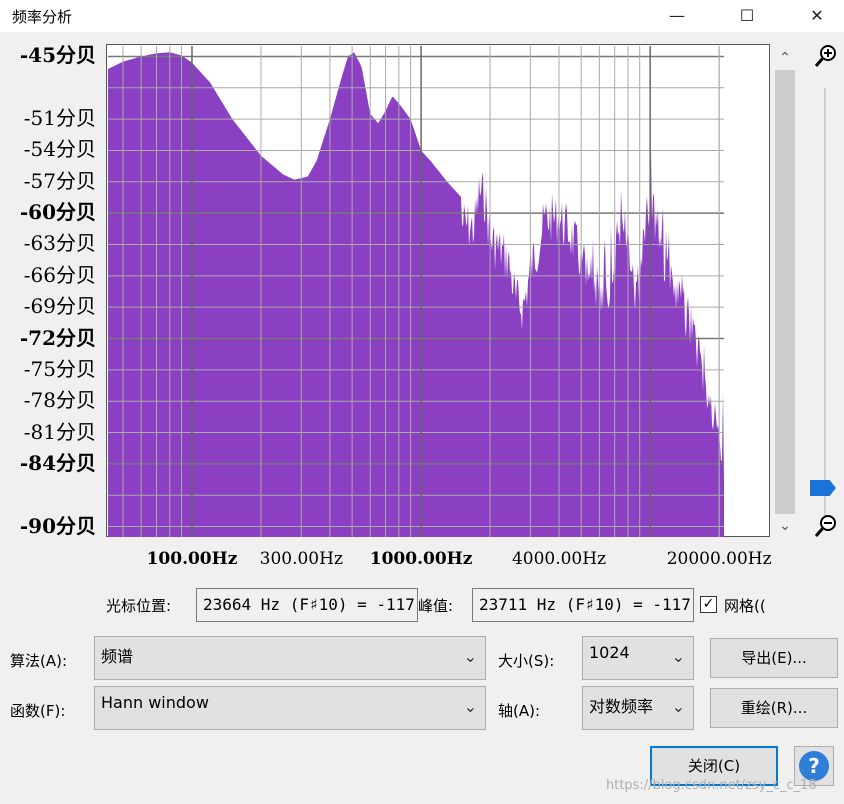 The width and height of the screenshot is (844, 804). I want to click on x-tick-label: 300.00Hz, so click(301, 559).